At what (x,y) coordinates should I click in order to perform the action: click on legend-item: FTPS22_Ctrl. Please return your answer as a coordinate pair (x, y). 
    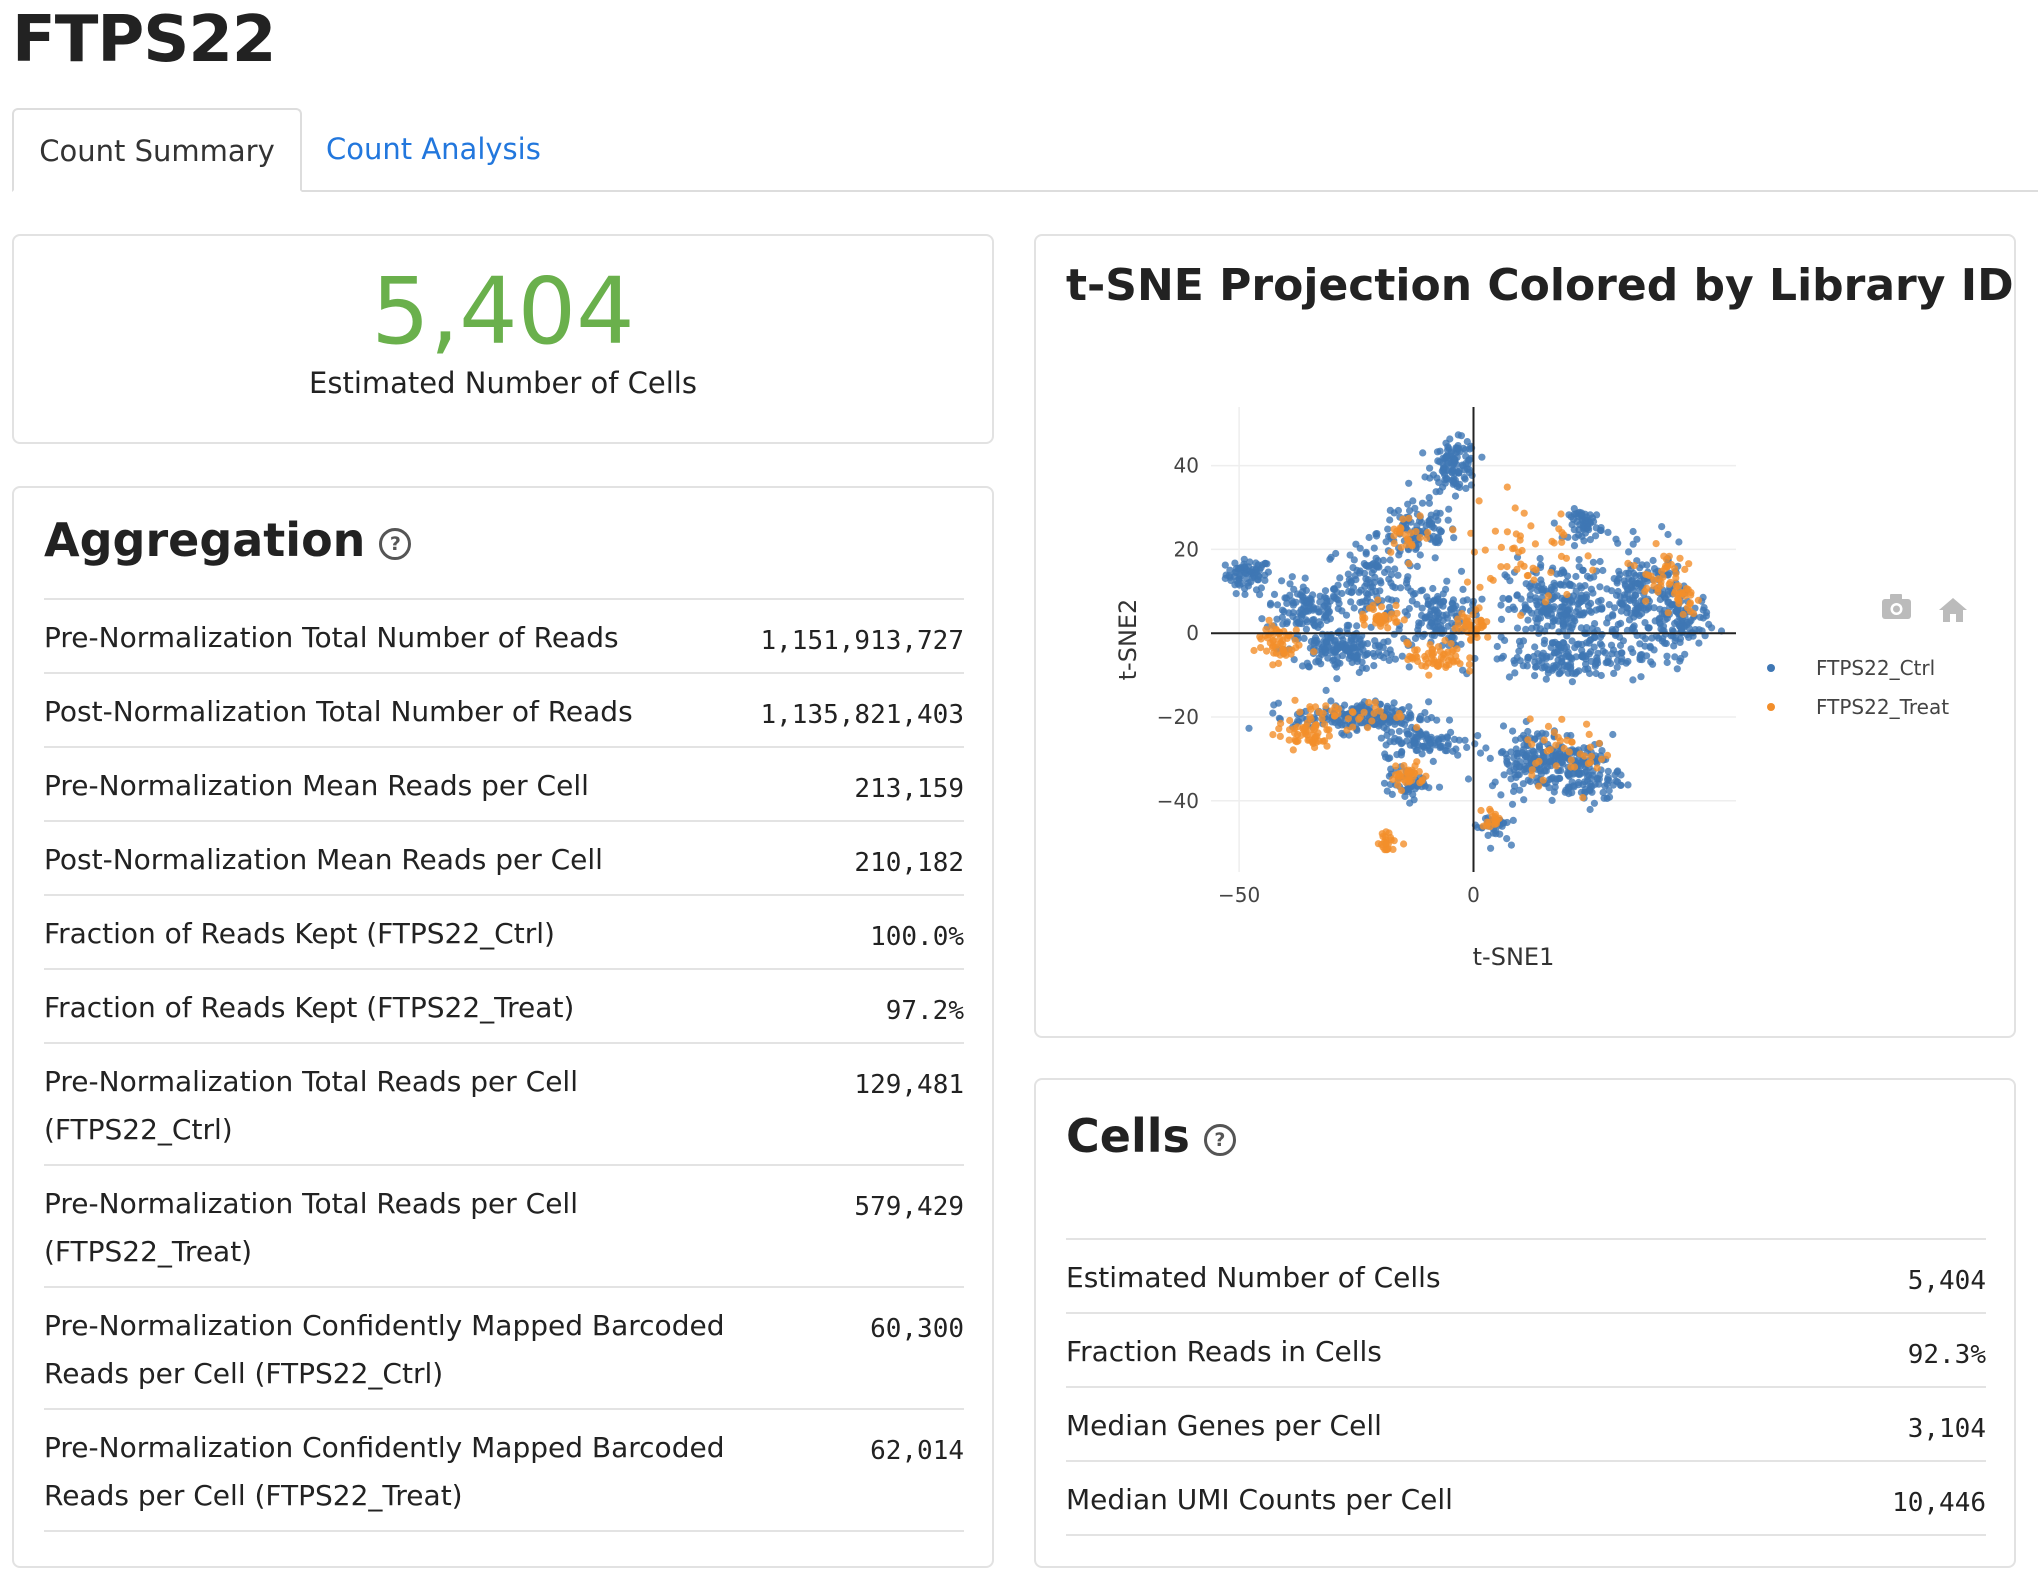
    Looking at the image, I should click on (1875, 668).